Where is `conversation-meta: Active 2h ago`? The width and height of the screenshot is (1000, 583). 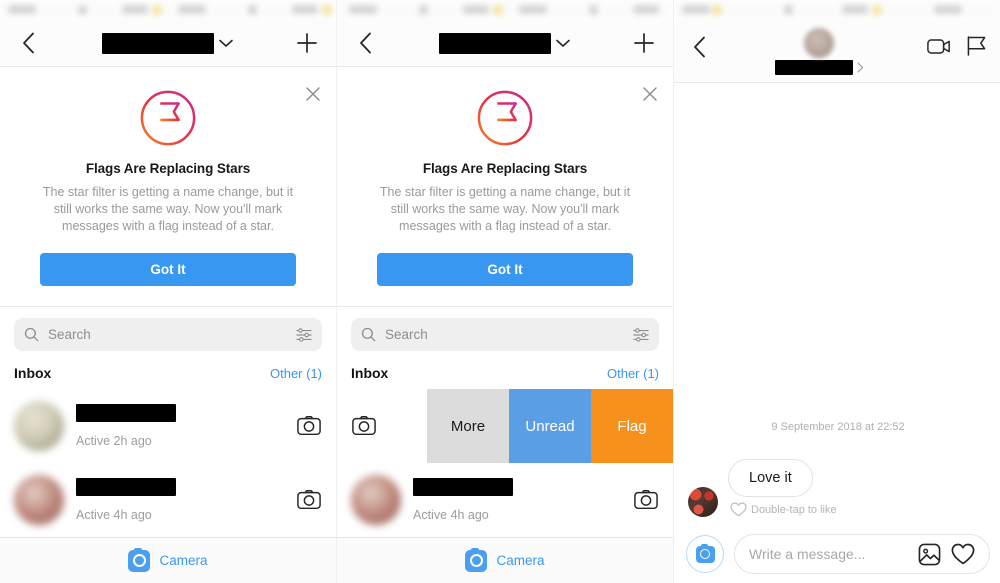 conversation-meta: Active 2h ago is located at coordinates (180, 426).